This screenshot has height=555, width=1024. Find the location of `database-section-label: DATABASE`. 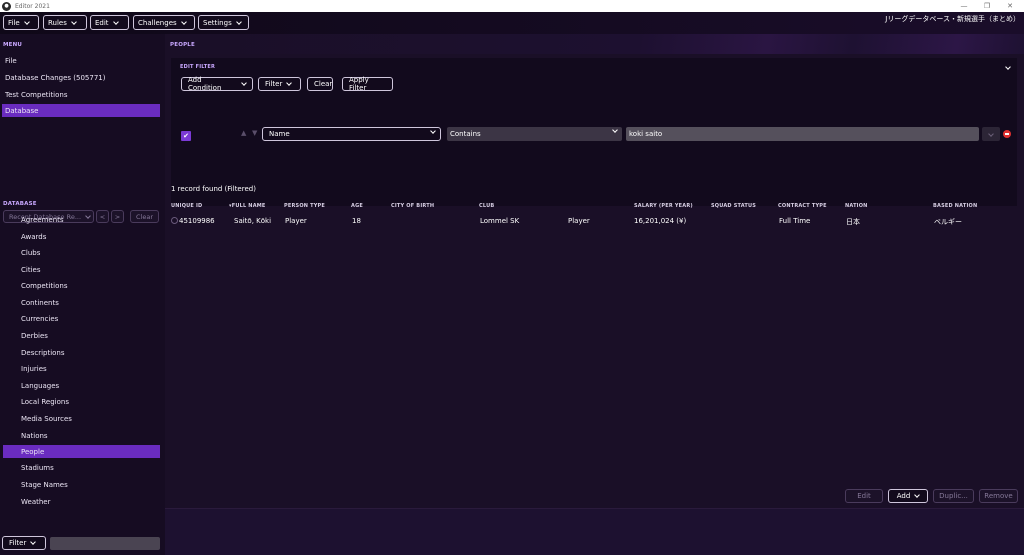

database-section-label: DATABASE is located at coordinates (20, 204).